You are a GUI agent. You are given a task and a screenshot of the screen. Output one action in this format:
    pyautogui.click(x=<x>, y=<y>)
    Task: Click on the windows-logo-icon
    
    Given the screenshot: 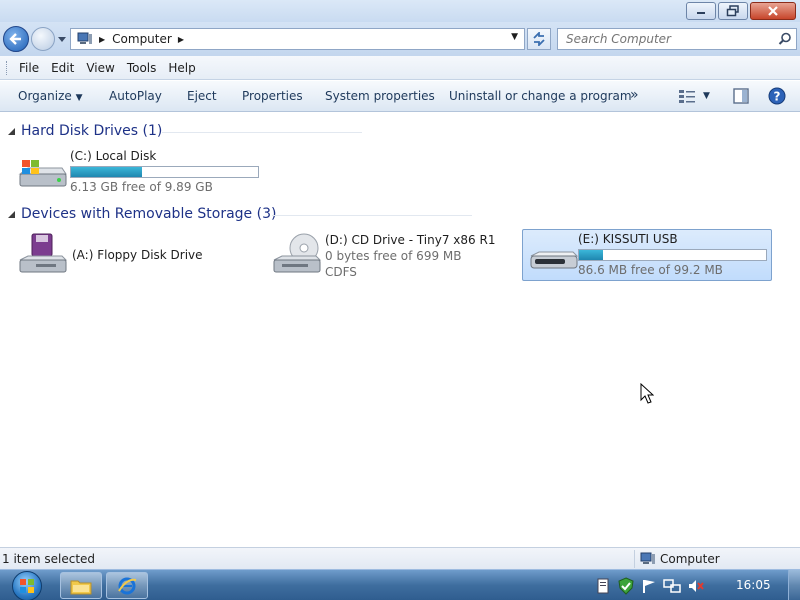 What is the action you would take?
    pyautogui.click(x=27, y=585)
    